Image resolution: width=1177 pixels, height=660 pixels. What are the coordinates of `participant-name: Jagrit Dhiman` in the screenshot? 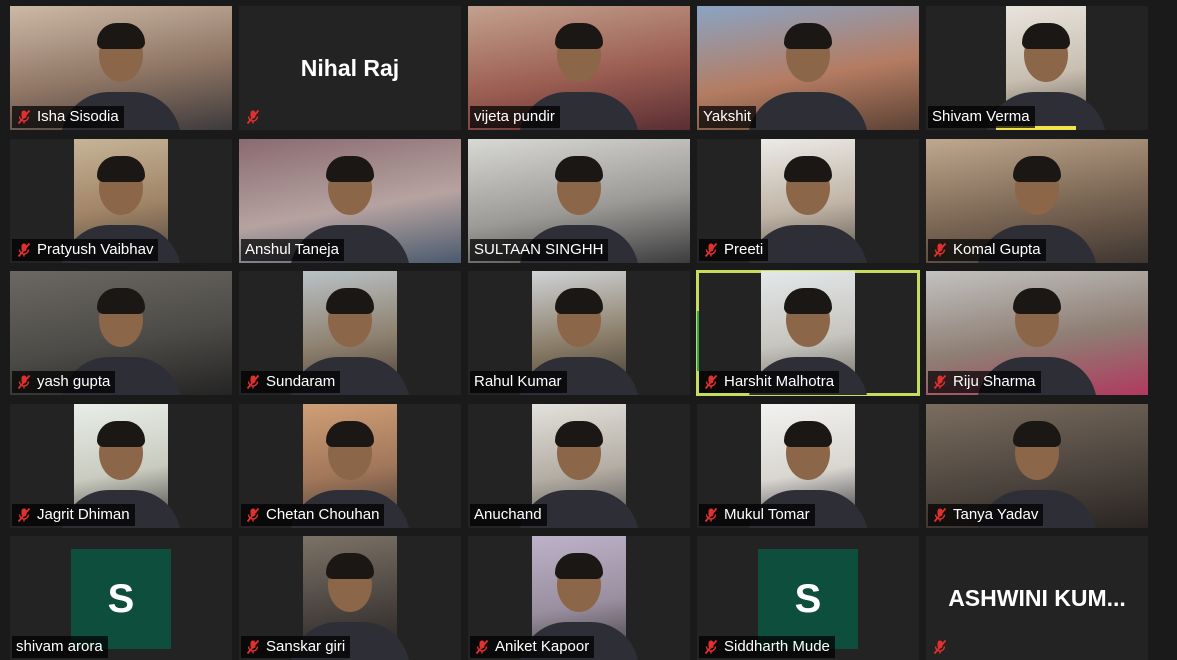 It's located at (83, 514).